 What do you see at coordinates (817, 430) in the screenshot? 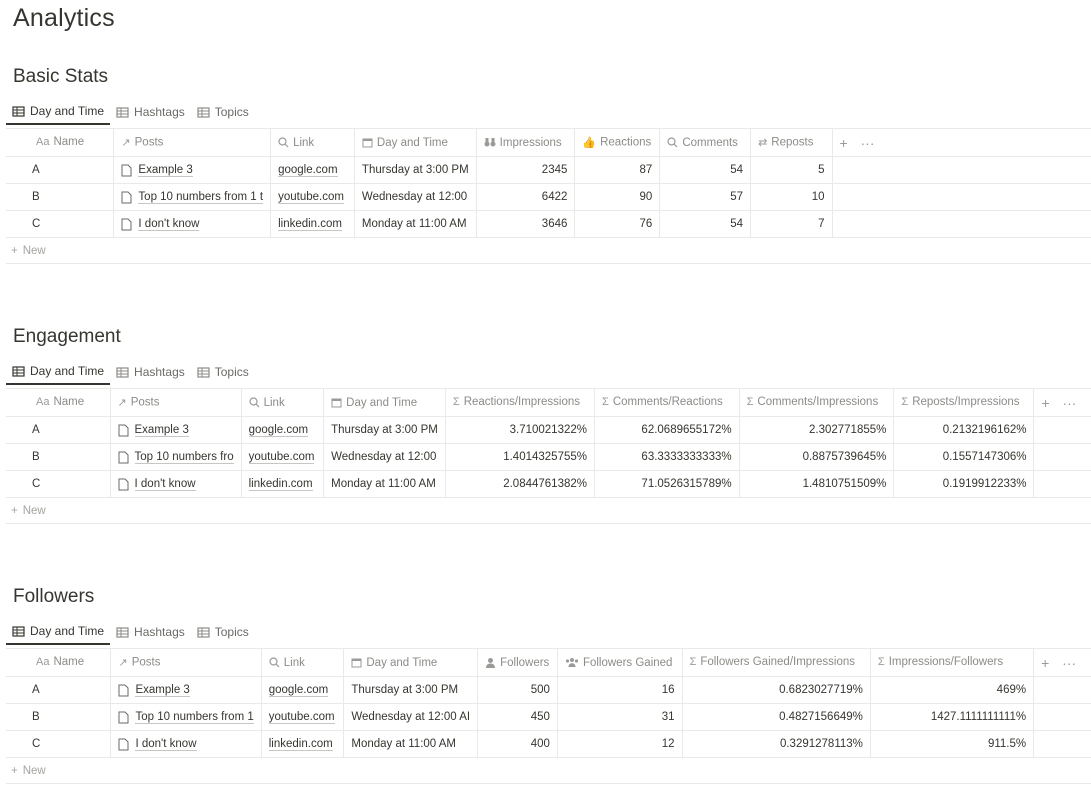
I see `cell-comments-impressions: 2.302771855%` at bounding box center [817, 430].